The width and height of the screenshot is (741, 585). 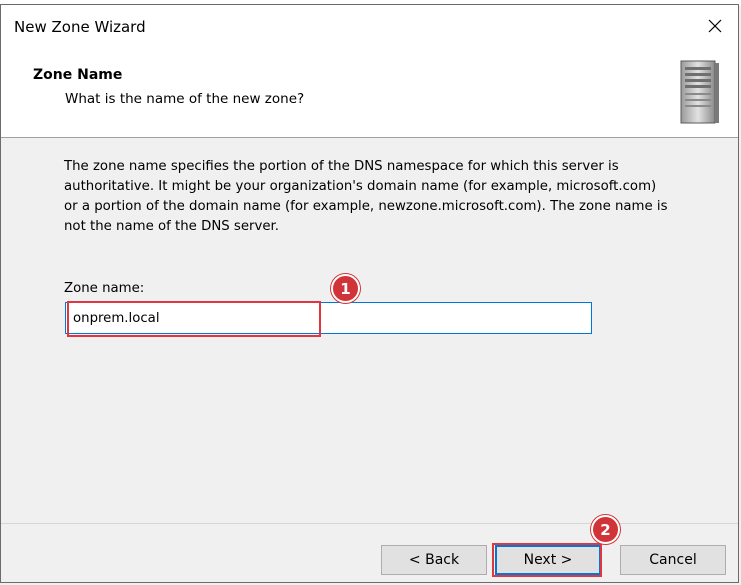 What do you see at coordinates (104, 288) in the screenshot?
I see `zone-name-label: Zone name:` at bounding box center [104, 288].